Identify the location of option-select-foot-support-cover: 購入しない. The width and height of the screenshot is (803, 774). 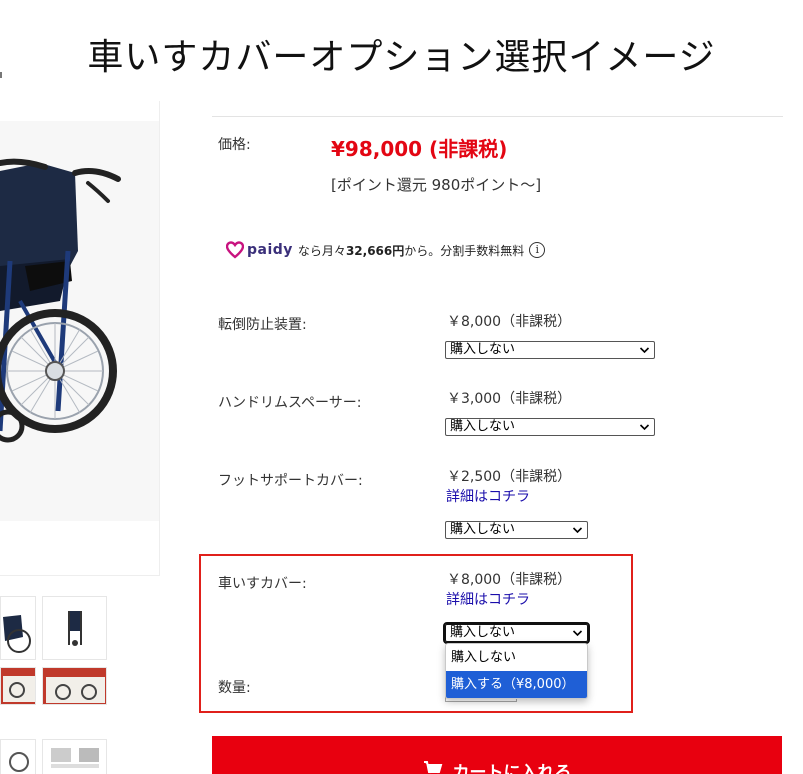
(516, 530).